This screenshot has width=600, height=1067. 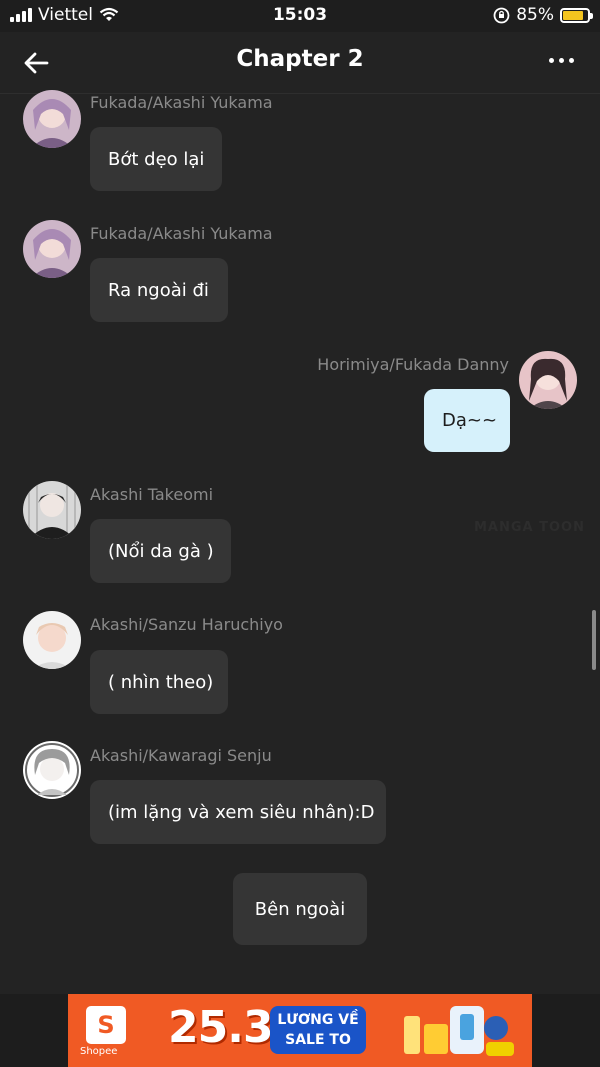 I want to click on battery-icon, so click(x=576, y=15).